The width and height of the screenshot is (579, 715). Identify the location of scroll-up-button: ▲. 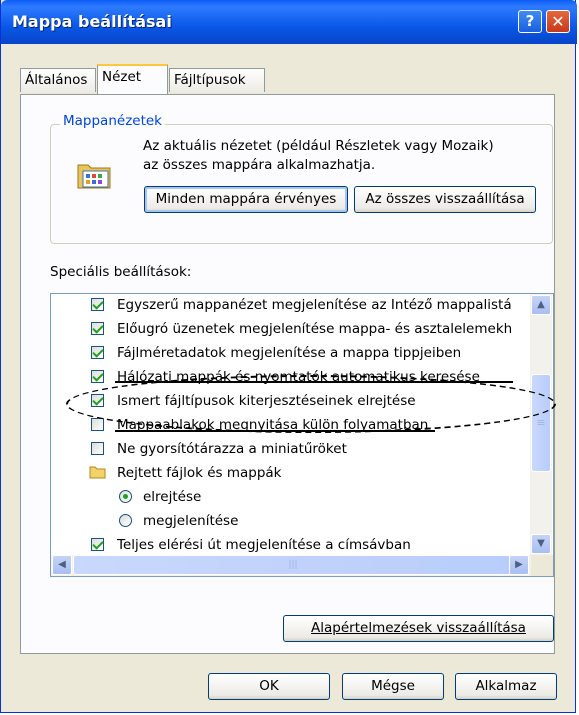
(541, 305).